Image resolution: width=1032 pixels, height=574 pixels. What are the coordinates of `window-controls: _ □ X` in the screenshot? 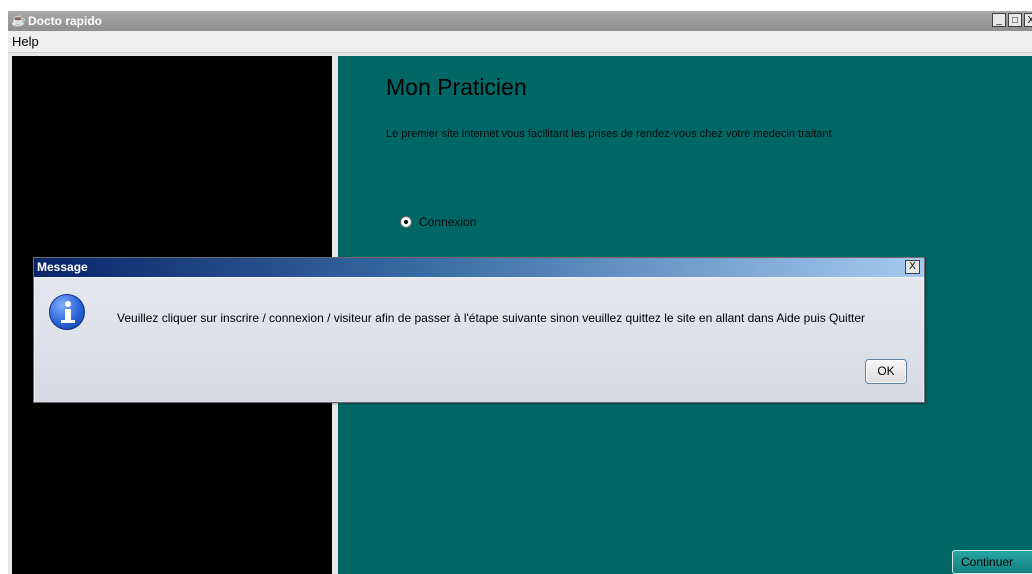 It's located at (1012, 20).